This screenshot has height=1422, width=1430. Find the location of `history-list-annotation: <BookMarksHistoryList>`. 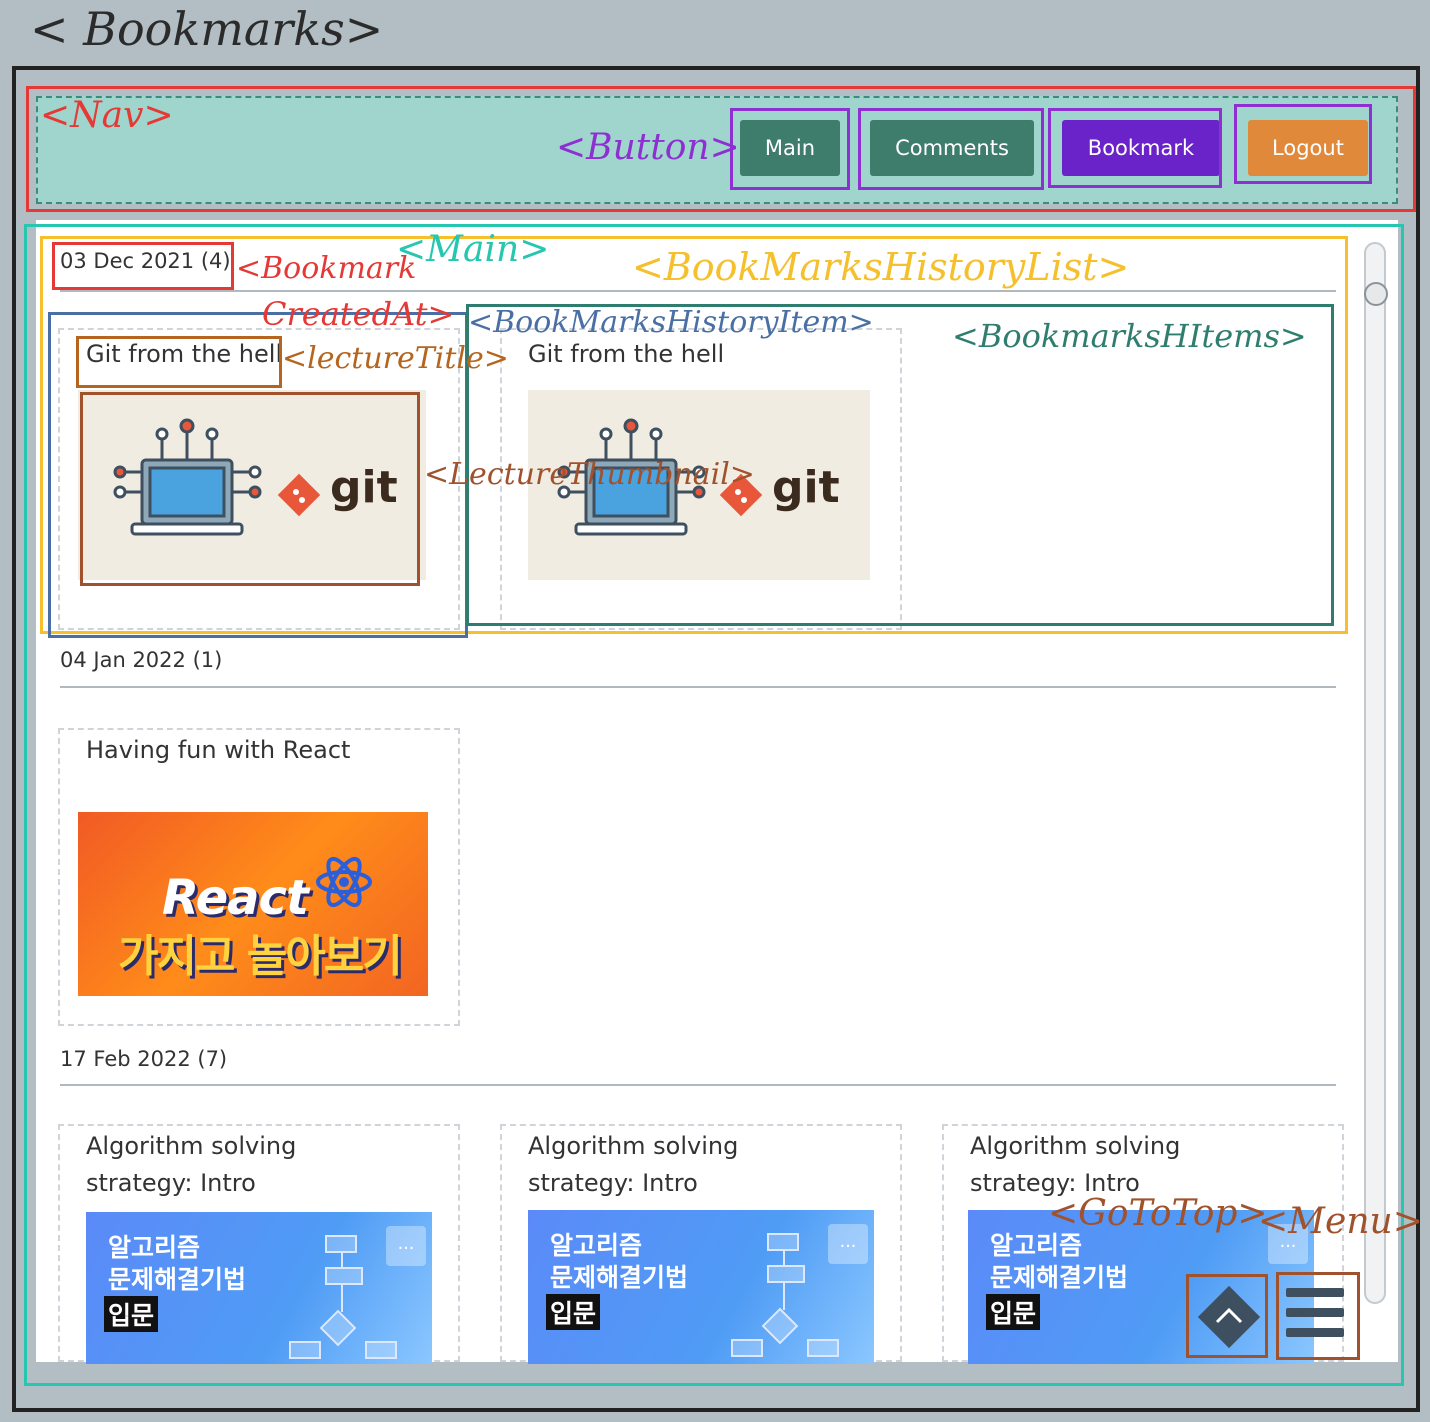

history-list-annotation: <BookMarksHistoryList> is located at coordinates (881, 267).